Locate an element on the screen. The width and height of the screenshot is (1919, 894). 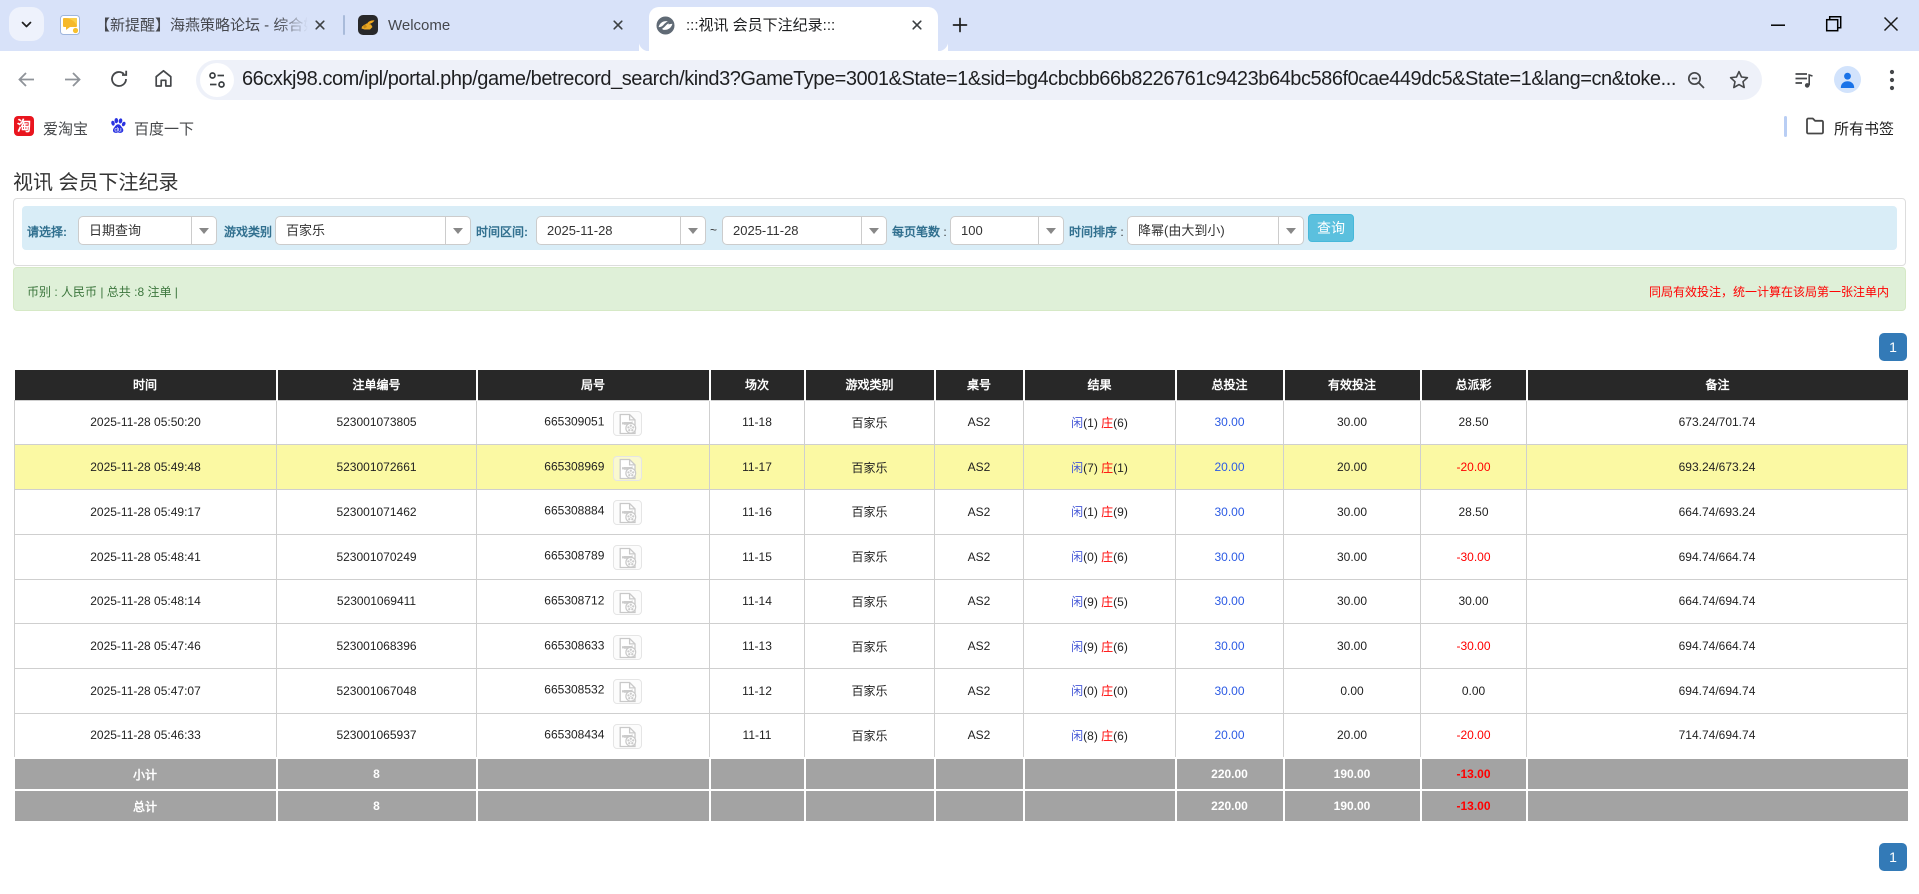
svg-text: du is located at coordinates (118, 129).